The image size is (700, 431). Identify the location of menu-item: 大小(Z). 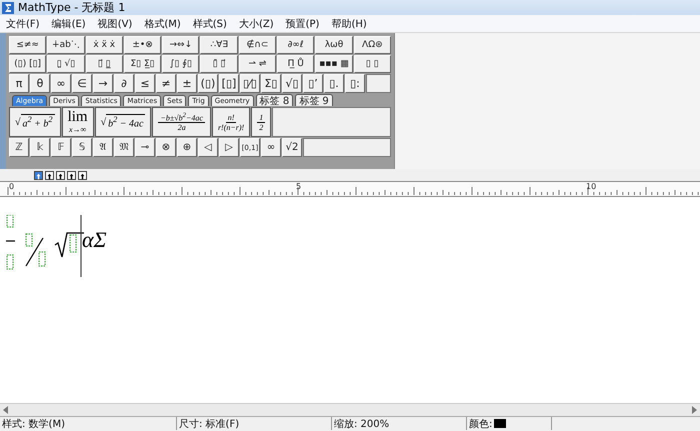
(256, 23).